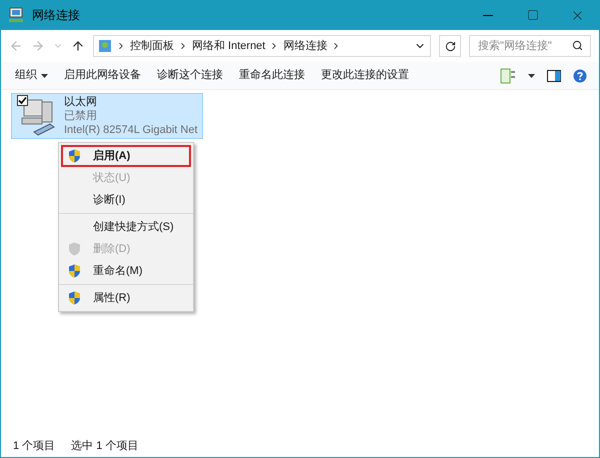 The width and height of the screenshot is (600, 458). Describe the element at coordinates (365, 75) in the screenshot. I see `toolbar-button: 更改此连接的设置` at that location.